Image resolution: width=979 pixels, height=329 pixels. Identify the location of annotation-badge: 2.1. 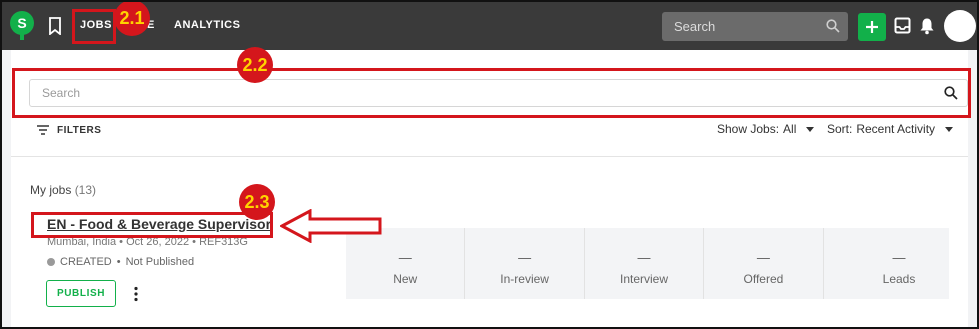
(132, 19).